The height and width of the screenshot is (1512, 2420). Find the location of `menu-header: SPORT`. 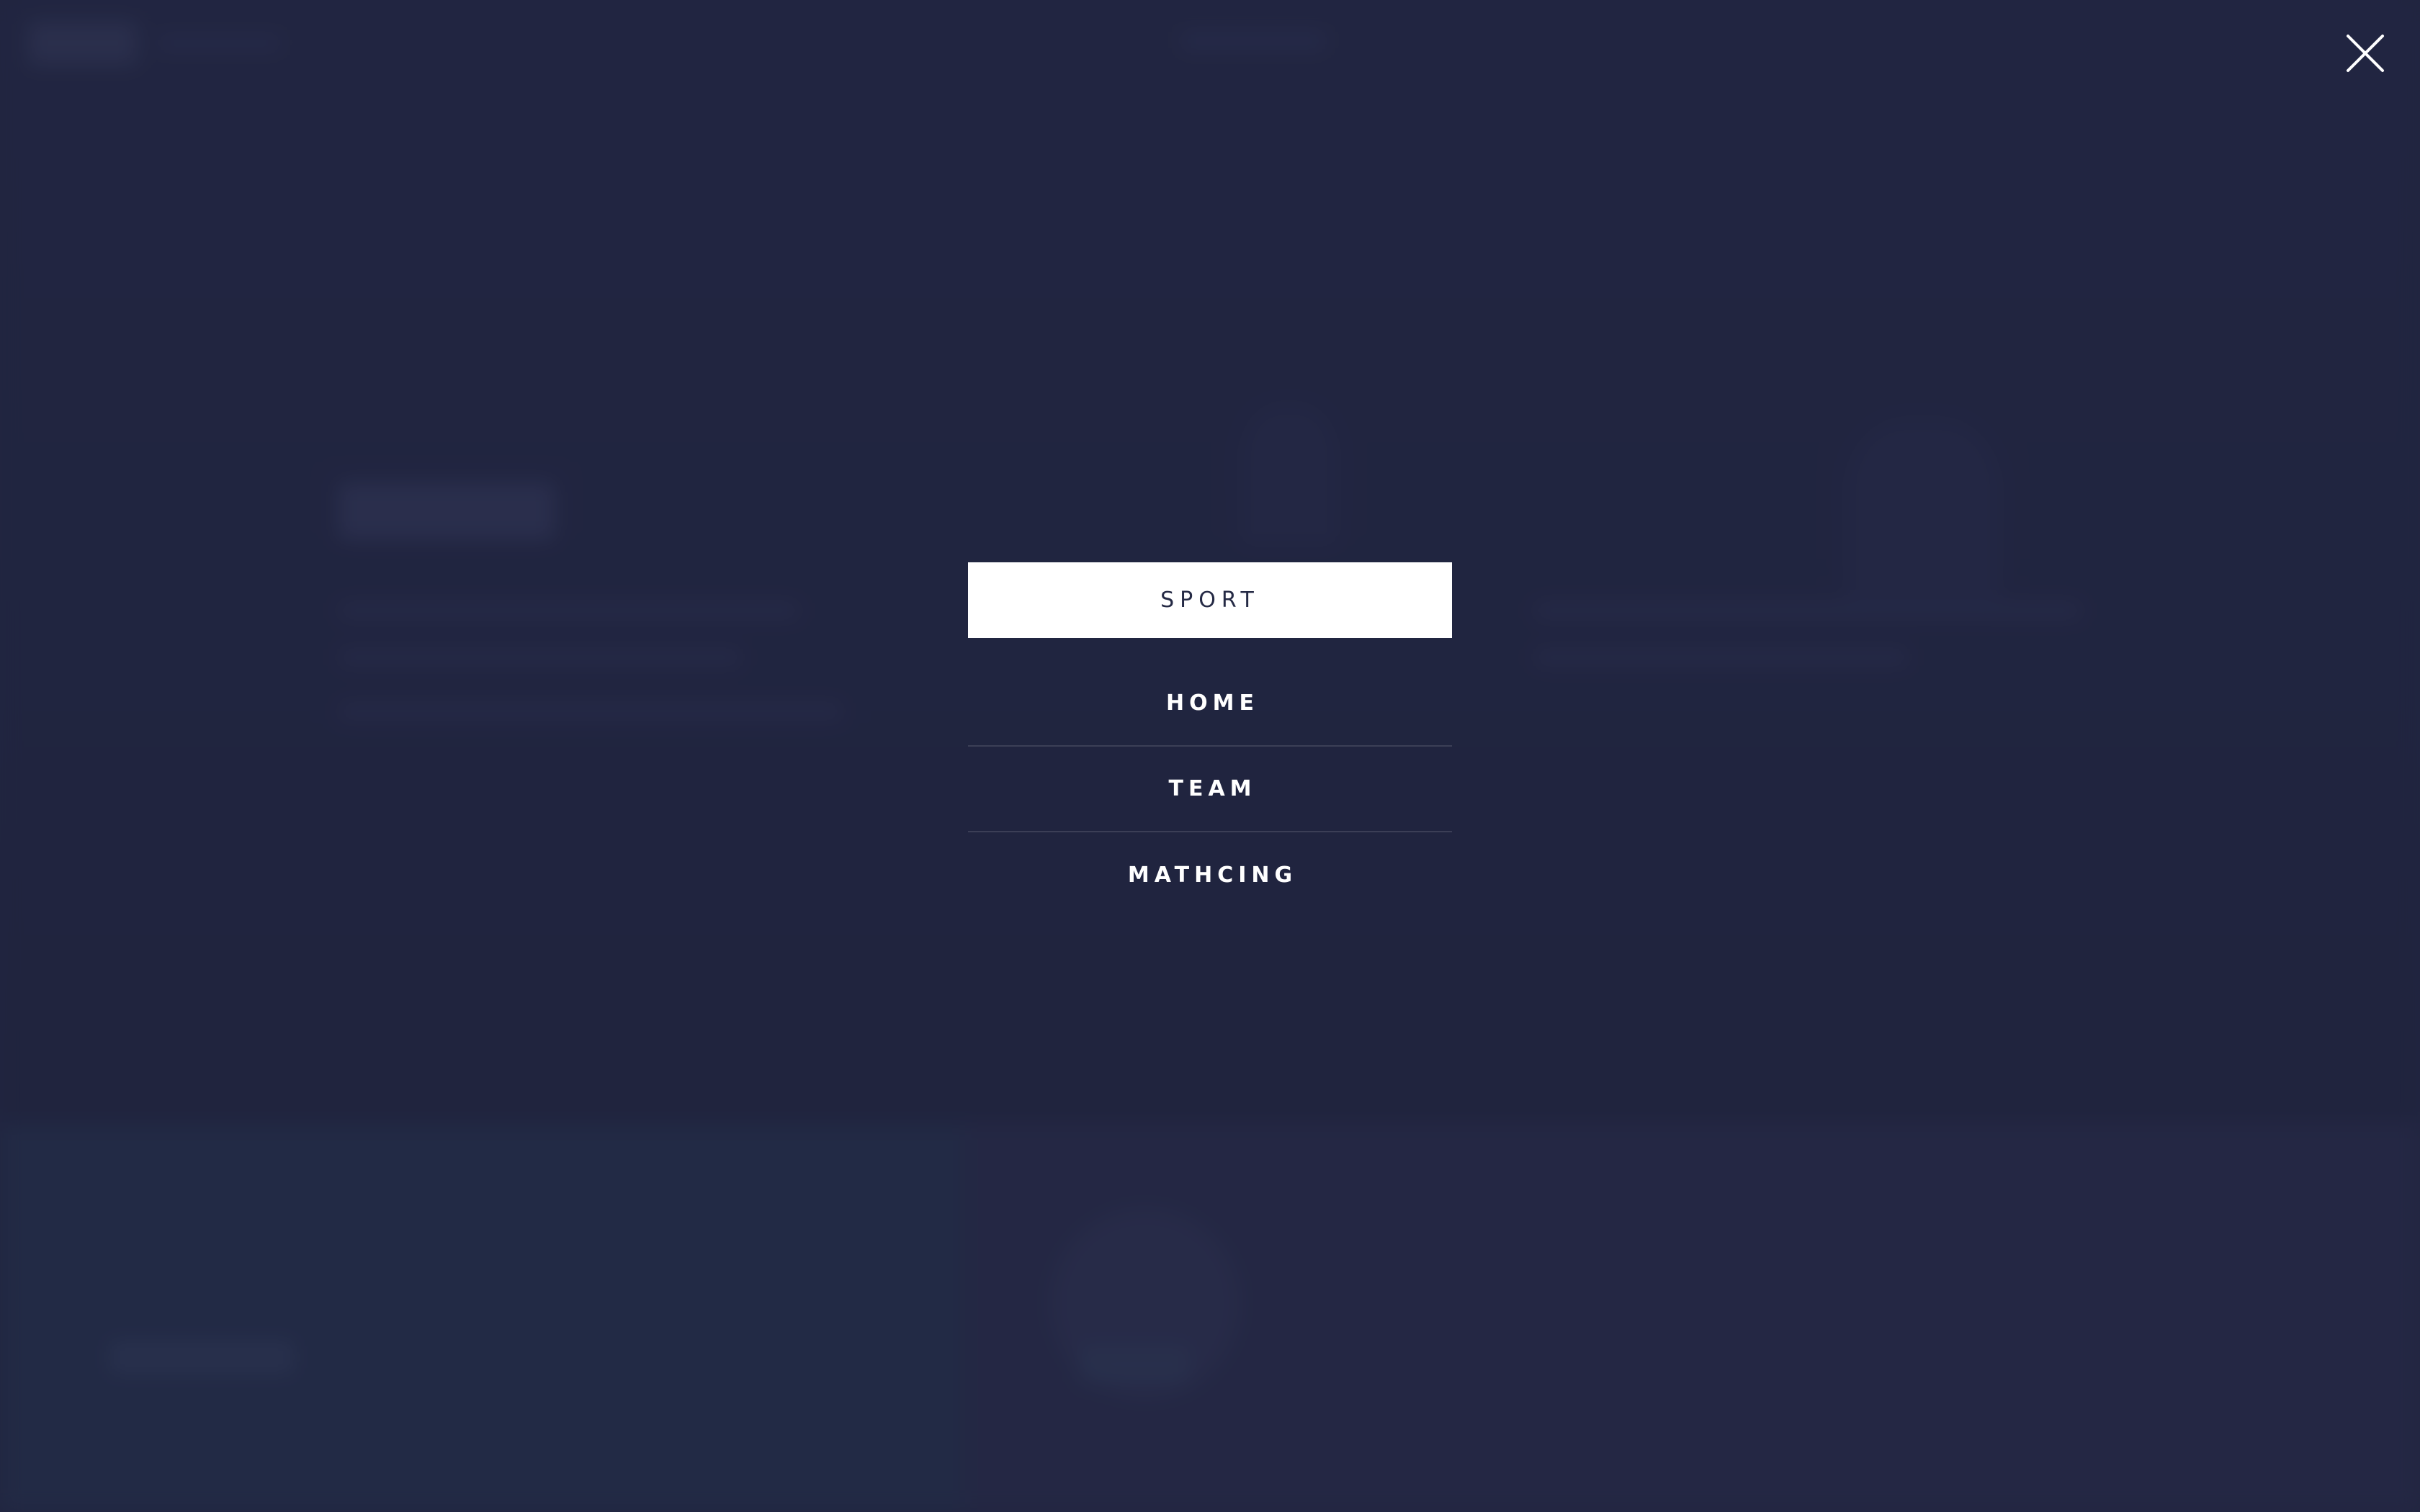

menu-header: SPORT is located at coordinates (1210, 600).